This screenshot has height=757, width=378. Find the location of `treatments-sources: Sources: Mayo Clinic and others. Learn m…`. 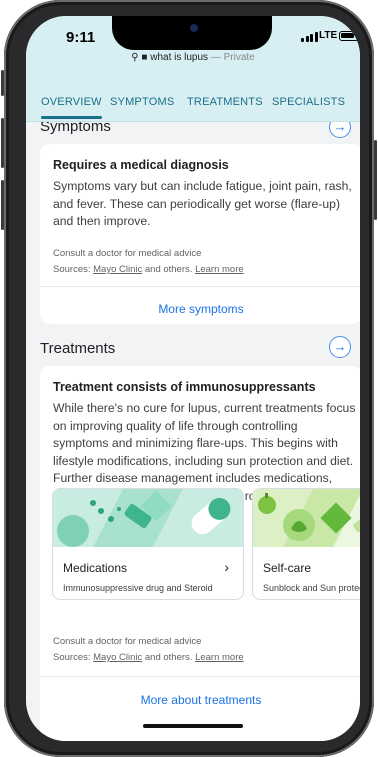

treatments-sources: Sources: Mayo Clinic and others. Learn m… is located at coordinates (148, 657).